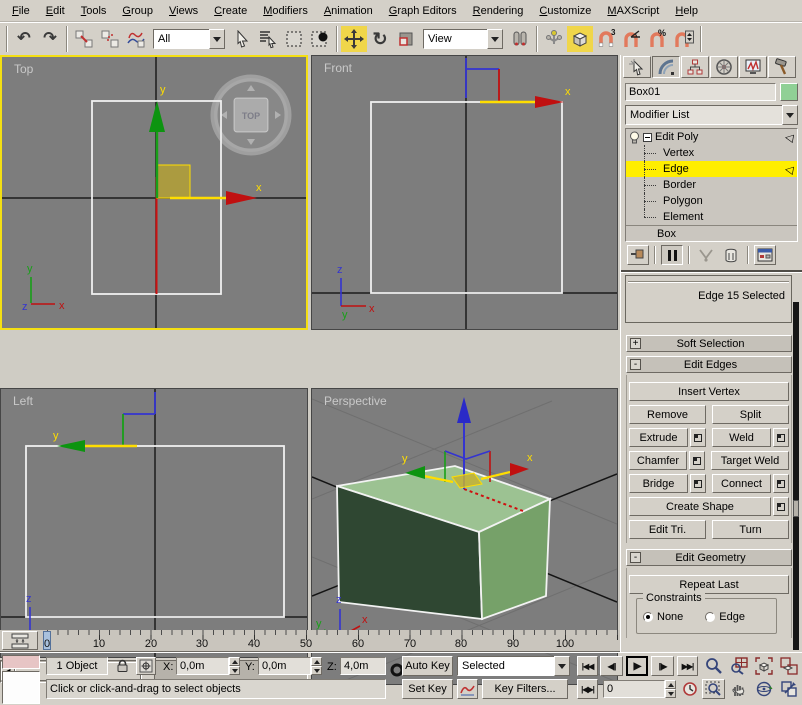 The width and height of the screenshot is (802, 705). Describe the element at coordinates (711, 153) in the screenshot. I see `stack-item-vertex: Vertex` at that location.